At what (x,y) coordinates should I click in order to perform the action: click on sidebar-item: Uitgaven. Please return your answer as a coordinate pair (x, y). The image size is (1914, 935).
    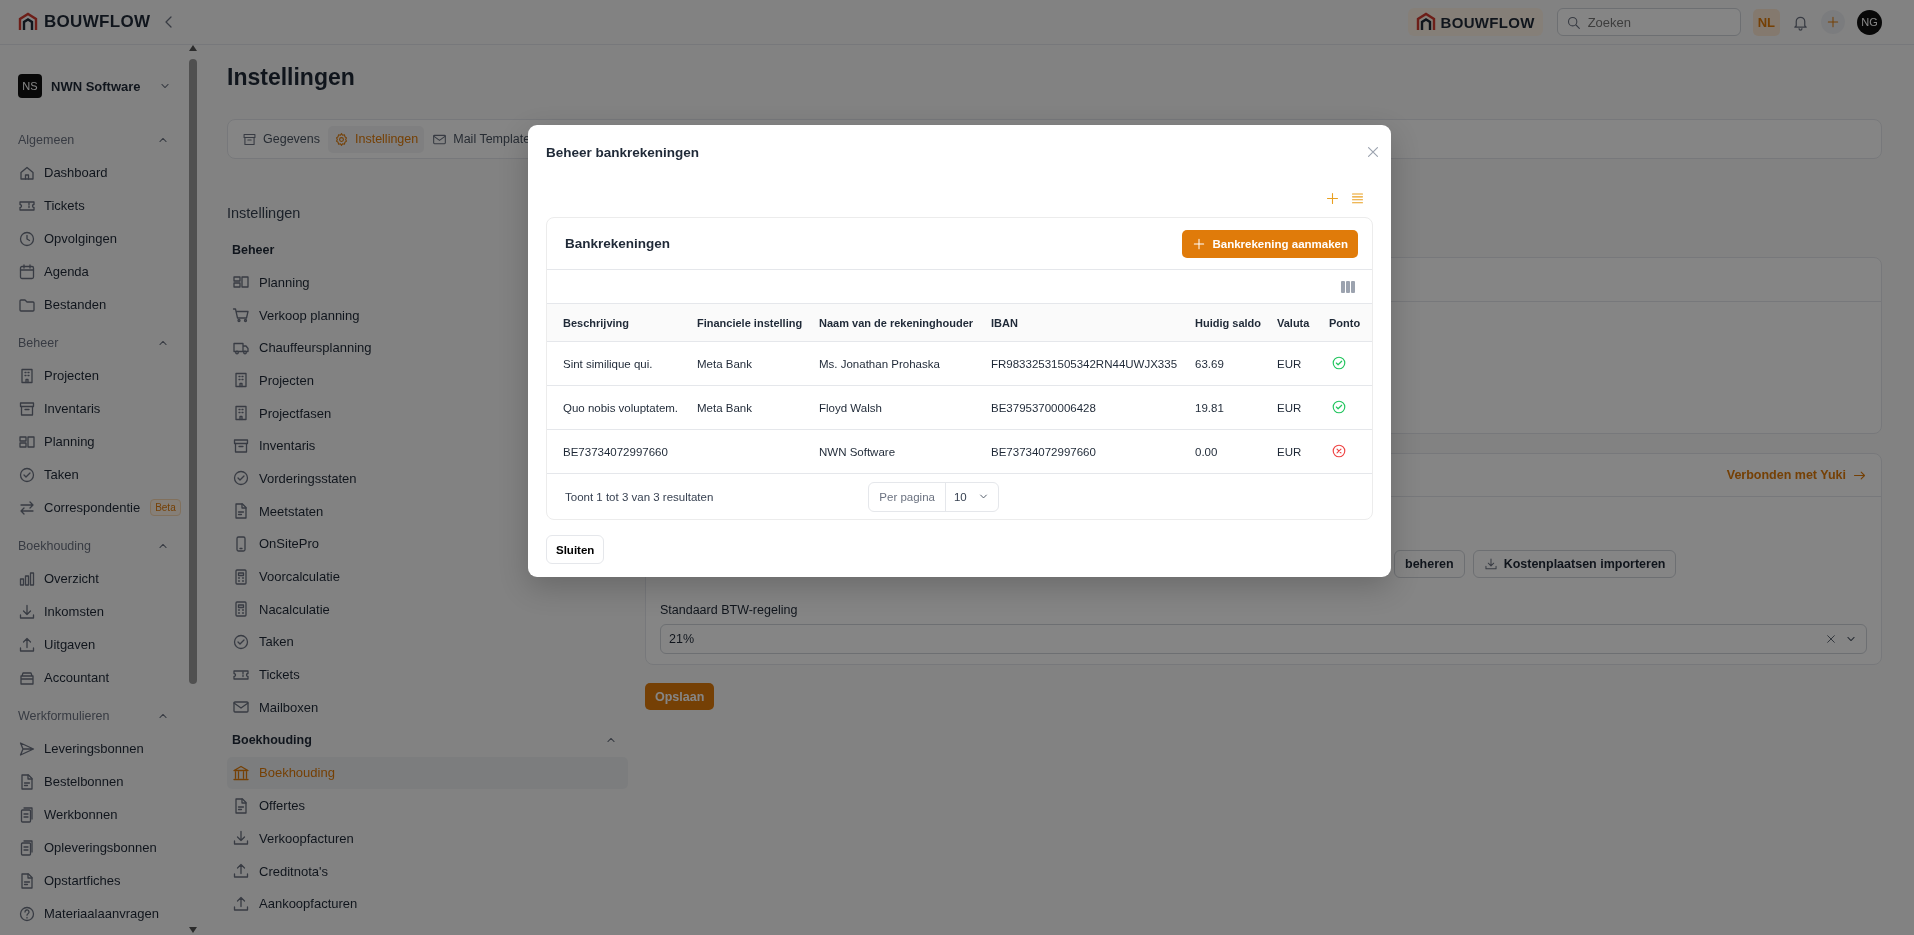
    Looking at the image, I should click on (103, 644).